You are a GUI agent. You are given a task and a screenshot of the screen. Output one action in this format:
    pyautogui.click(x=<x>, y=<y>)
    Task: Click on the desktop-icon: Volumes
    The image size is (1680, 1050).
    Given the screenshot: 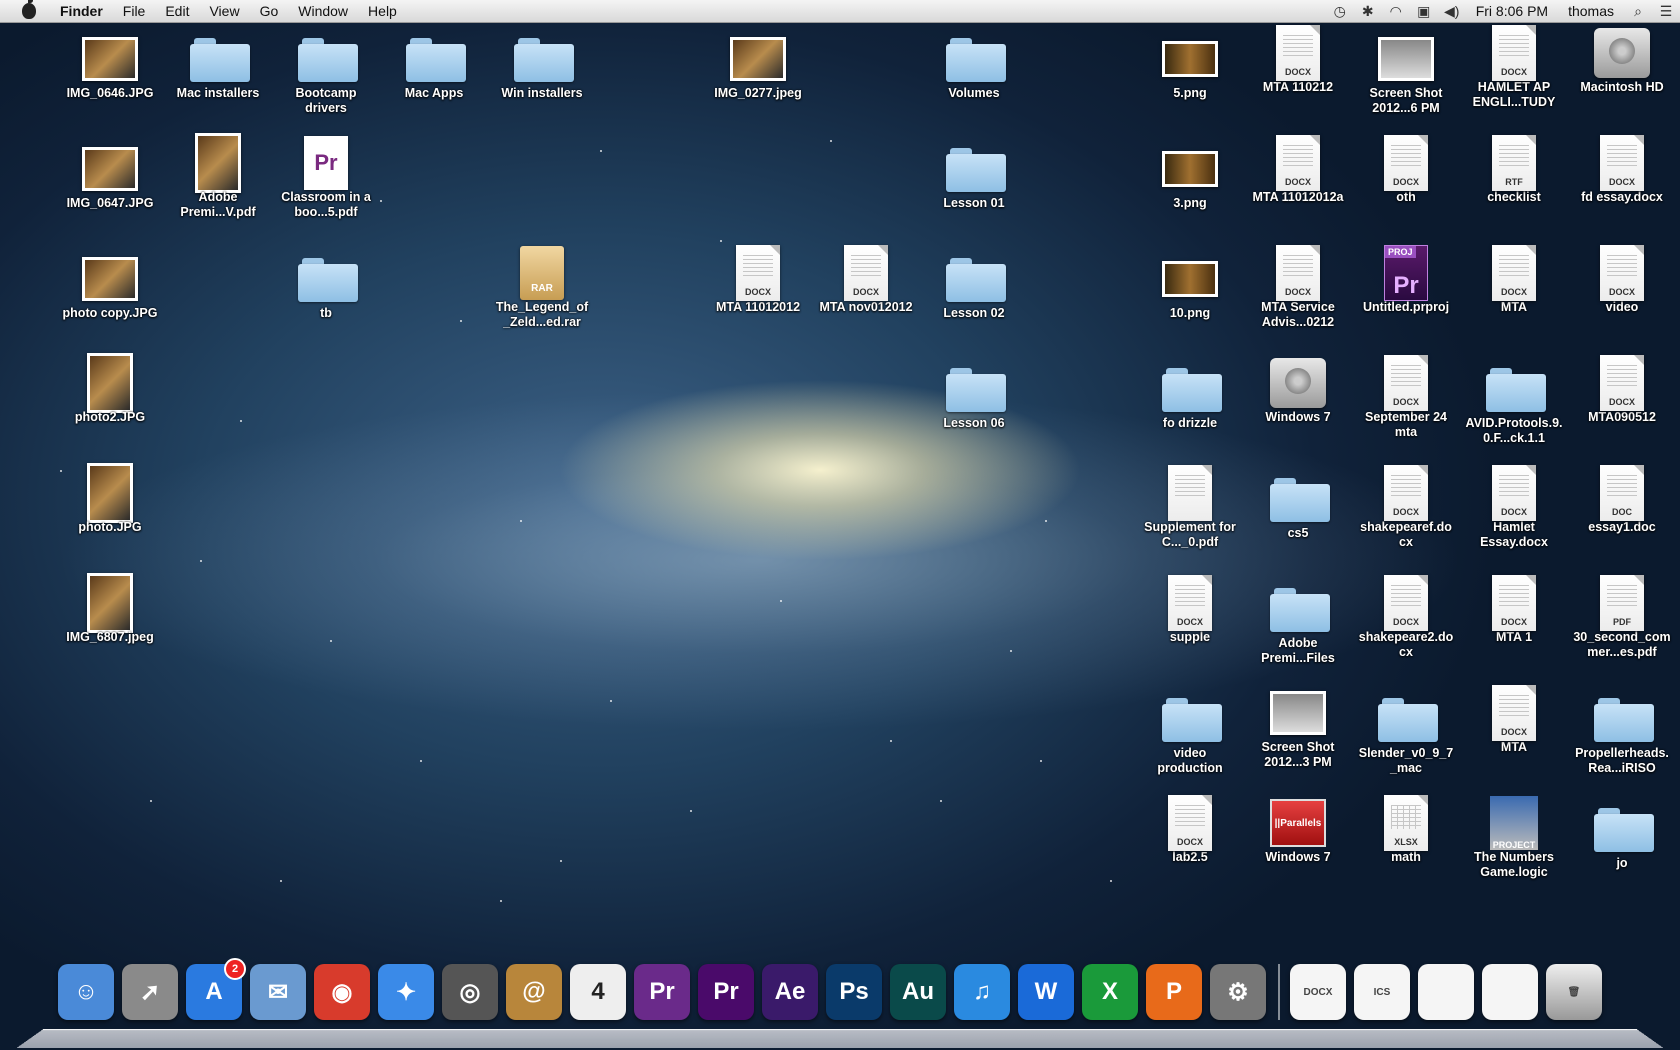 What is the action you would take?
    pyautogui.click(x=974, y=68)
    